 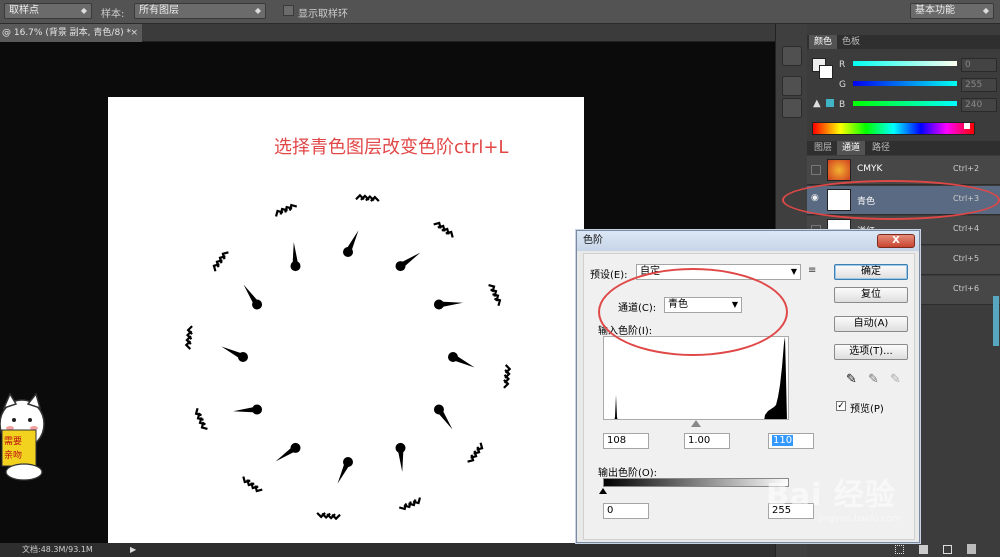 I want to click on warning-icon: ▲, so click(x=817, y=103).